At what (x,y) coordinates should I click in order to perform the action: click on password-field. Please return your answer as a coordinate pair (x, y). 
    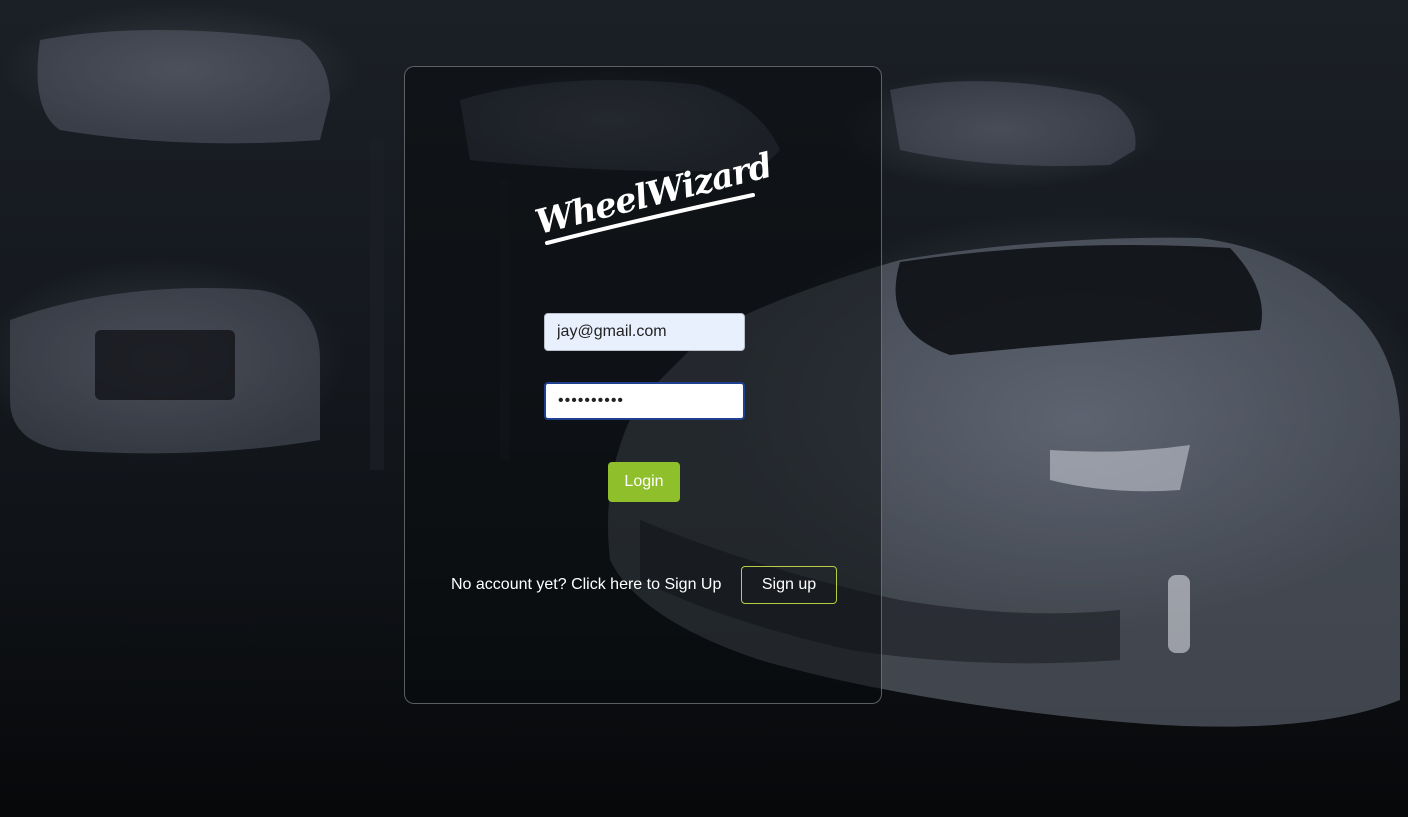
    Looking at the image, I should click on (644, 401).